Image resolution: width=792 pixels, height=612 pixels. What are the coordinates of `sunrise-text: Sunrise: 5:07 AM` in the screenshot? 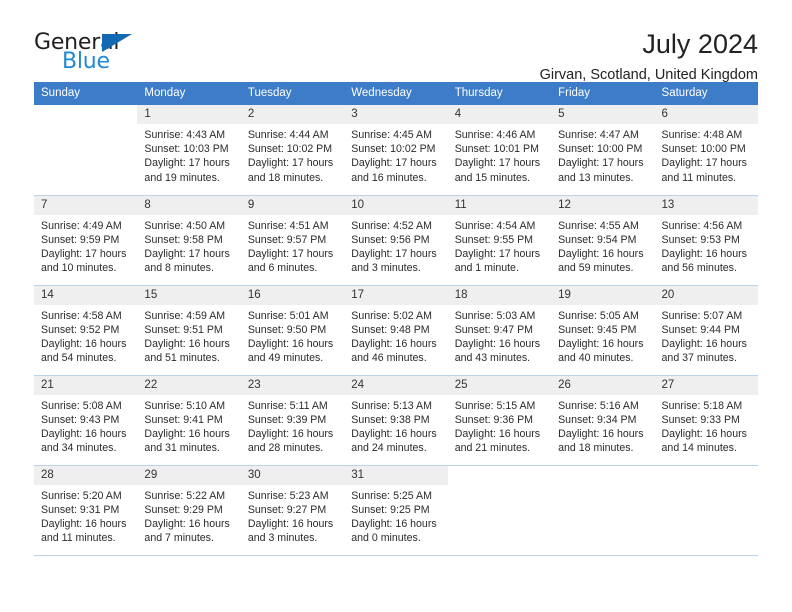 It's located at (702, 315).